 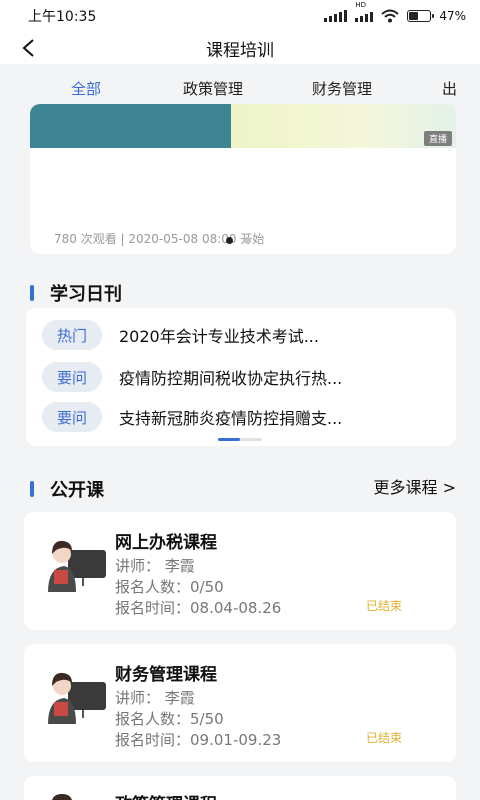 I want to click on signal-icon-2: HD, so click(x=364, y=11).